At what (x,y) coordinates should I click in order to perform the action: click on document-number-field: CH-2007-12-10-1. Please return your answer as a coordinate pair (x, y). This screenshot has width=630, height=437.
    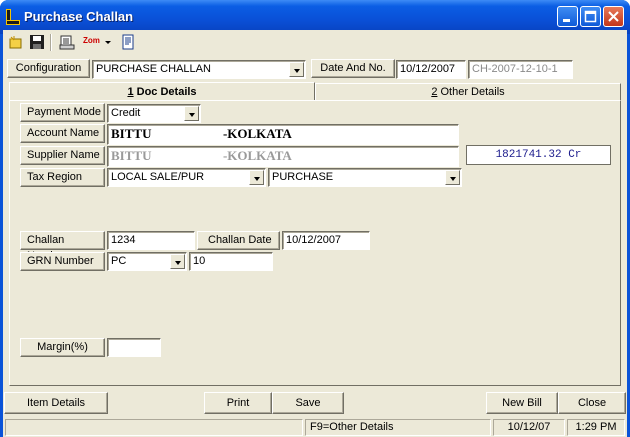
    Looking at the image, I should click on (520, 69).